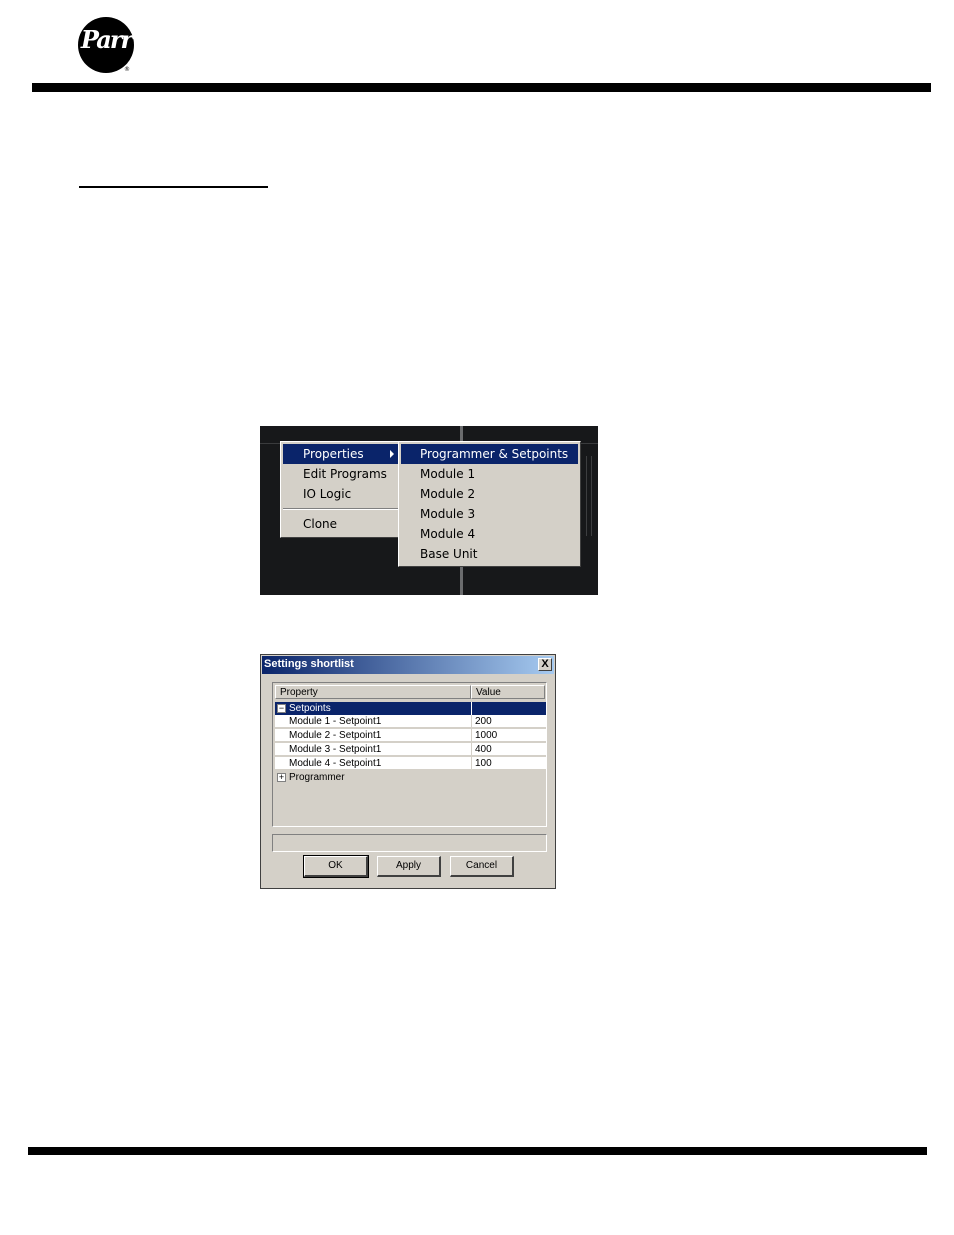 The height and width of the screenshot is (1235, 954). Describe the element at coordinates (489, 454) in the screenshot. I see `submenu-item-programmer-setpoints: Programmer & Setpoints` at that location.